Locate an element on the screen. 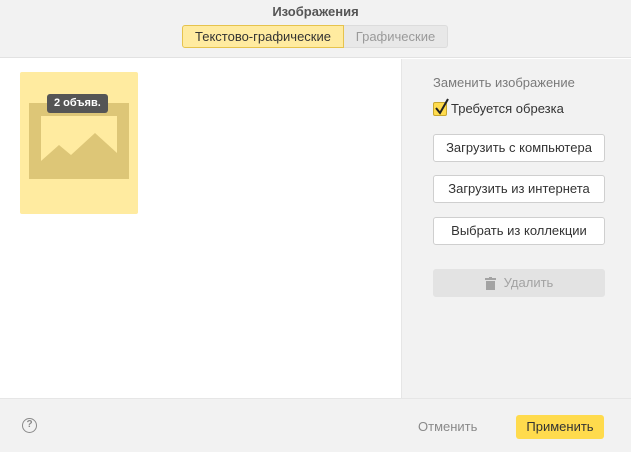 Image resolution: width=631 pixels, height=452 pixels. format-tabs: Текстово-графические Графические is located at coordinates (315, 36).